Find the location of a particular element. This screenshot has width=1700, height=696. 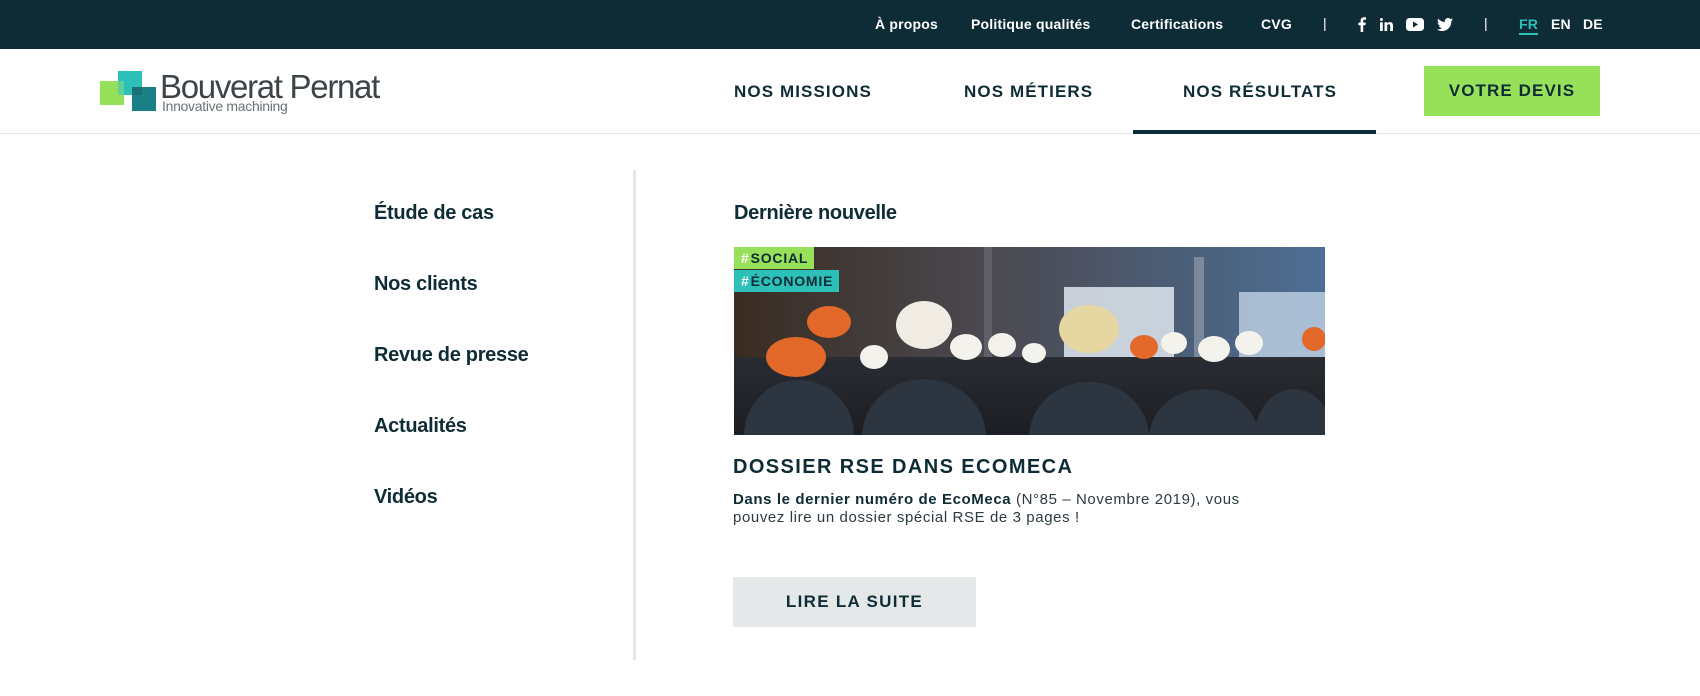

logo-mark-icon is located at coordinates (128, 91).